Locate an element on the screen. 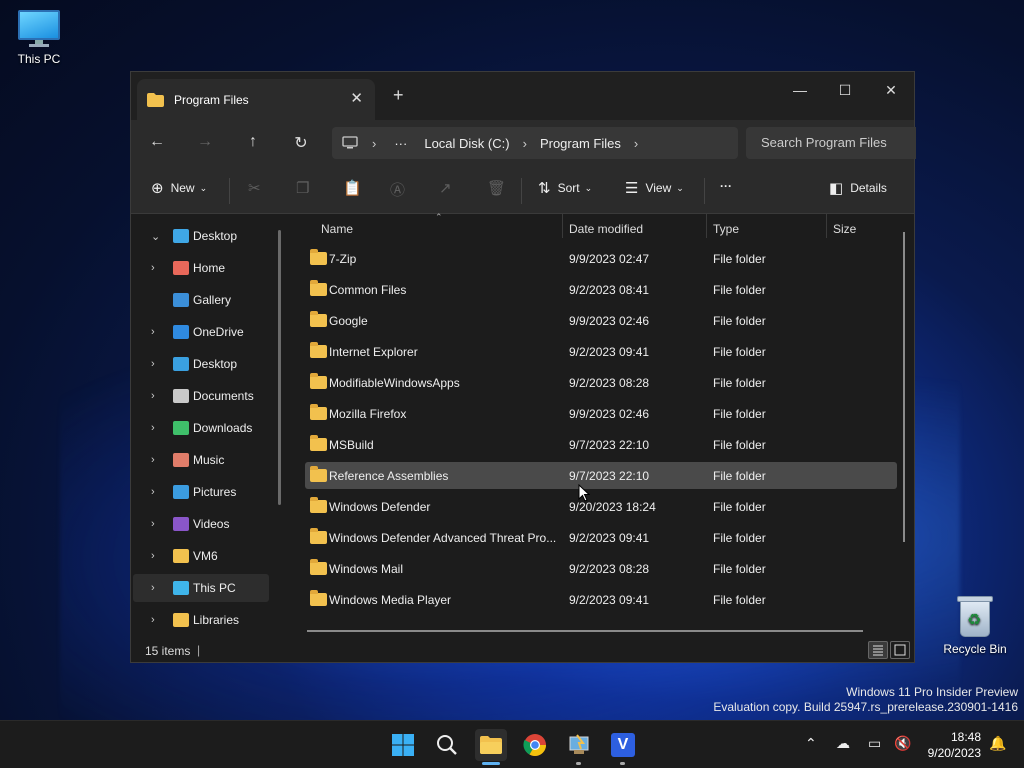 The width and height of the screenshot is (1024, 768). tab-close-button: ✕ is located at coordinates (356, 98).